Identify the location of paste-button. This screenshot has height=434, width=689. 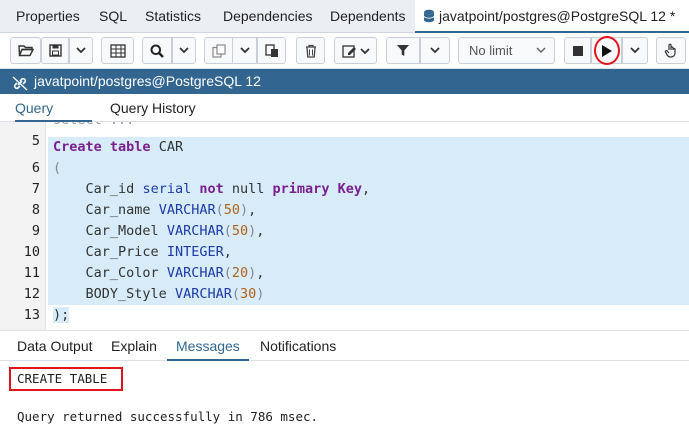
(271, 50).